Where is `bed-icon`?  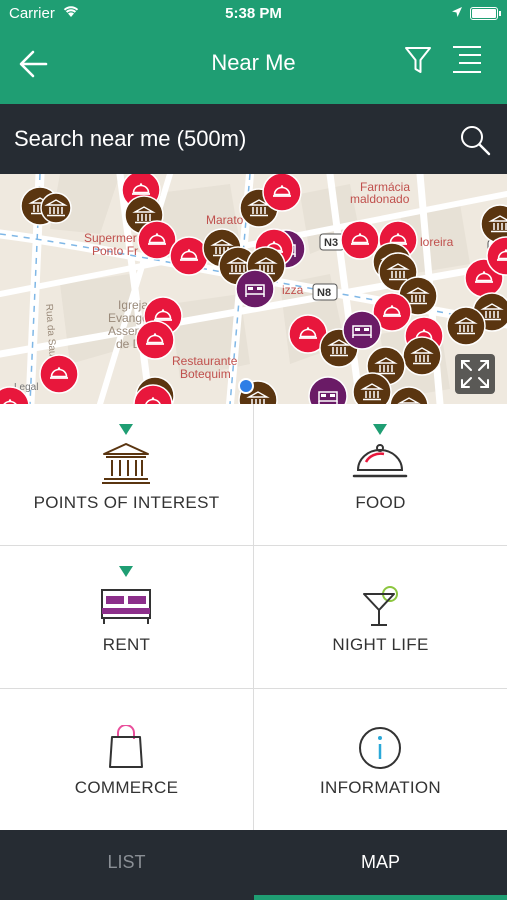
bed-icon is located at coordinates (126, 606).